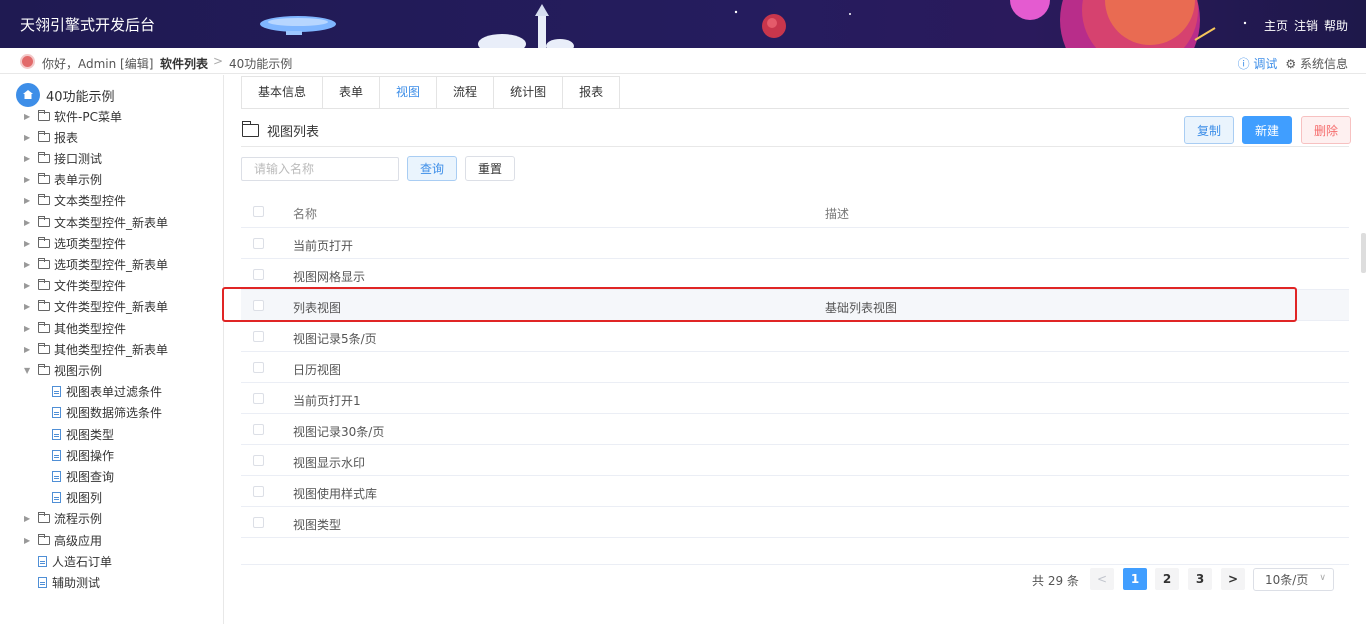 This screenshot has height=624, width=1366. I want to click on sidebar-item: ▶ 文本类型控件_新表单, so click(96, 222).